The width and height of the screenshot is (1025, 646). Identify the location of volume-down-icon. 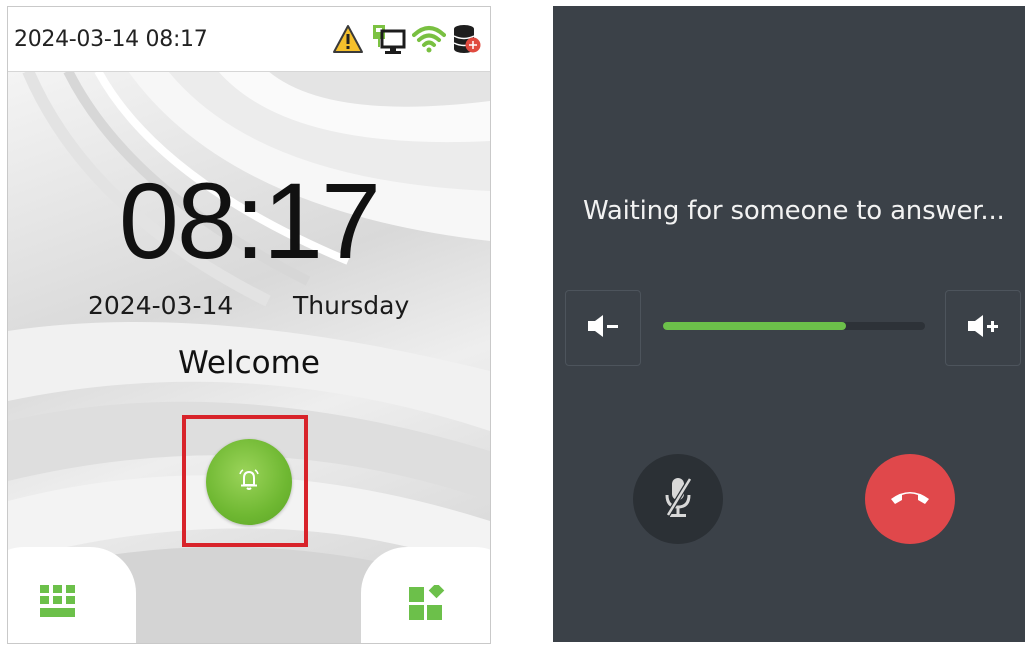
(603, 328).